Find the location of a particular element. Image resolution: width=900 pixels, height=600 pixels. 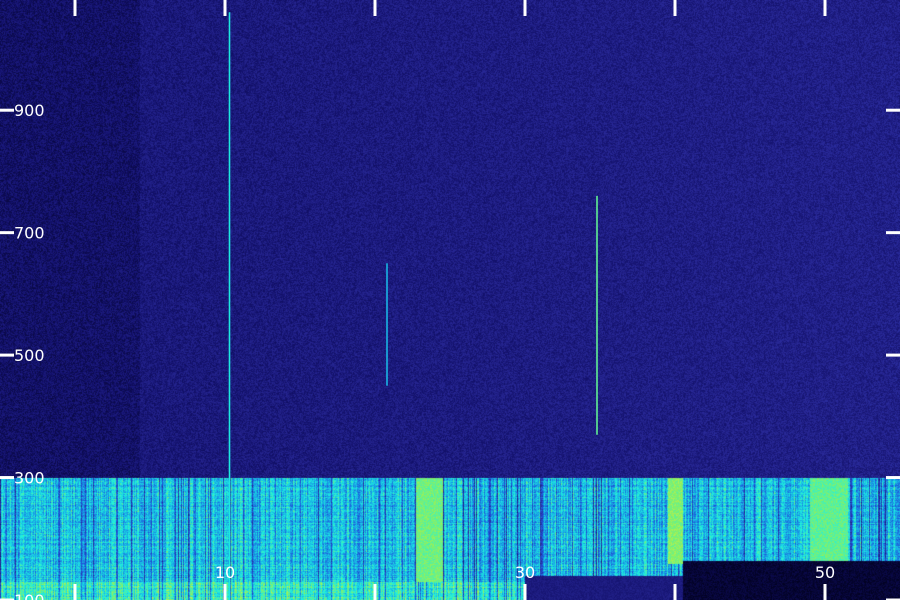

y-tick-label-4: 900 is located at coordinates (29, 110).